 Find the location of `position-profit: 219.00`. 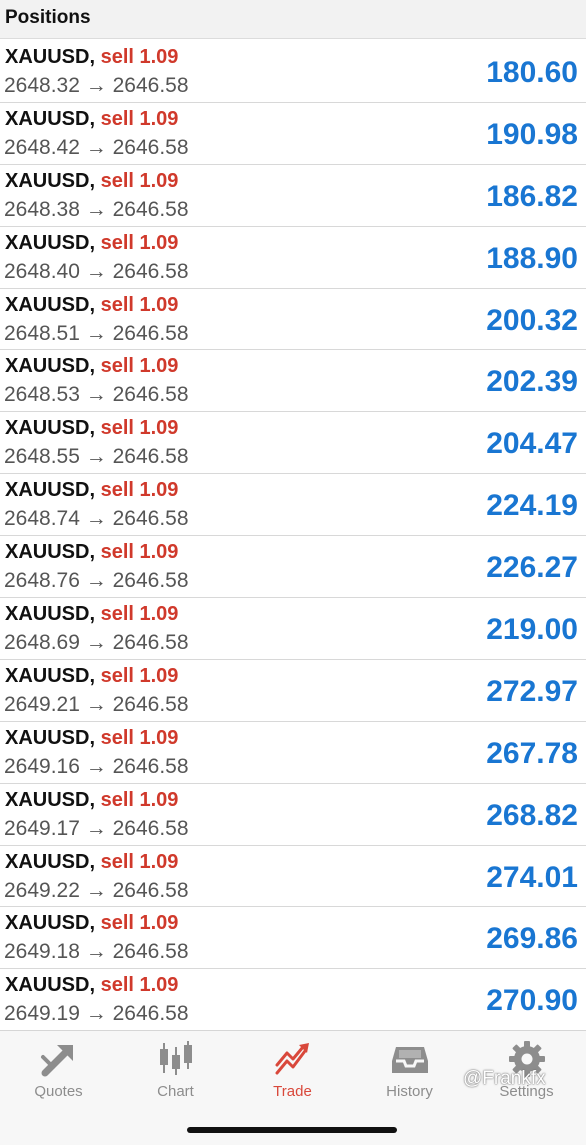

position-profit: 219.00 is located at coordinates (532, 630).